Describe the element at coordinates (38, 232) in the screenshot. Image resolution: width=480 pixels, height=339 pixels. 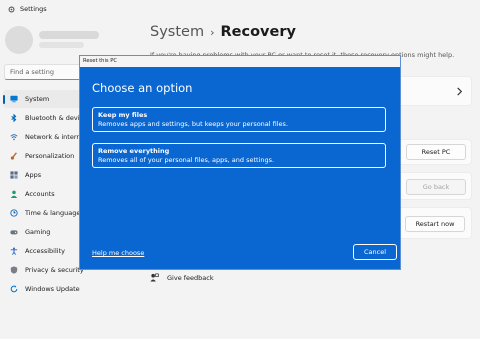
I see `sidebar-item-label: Gaming` at that location.